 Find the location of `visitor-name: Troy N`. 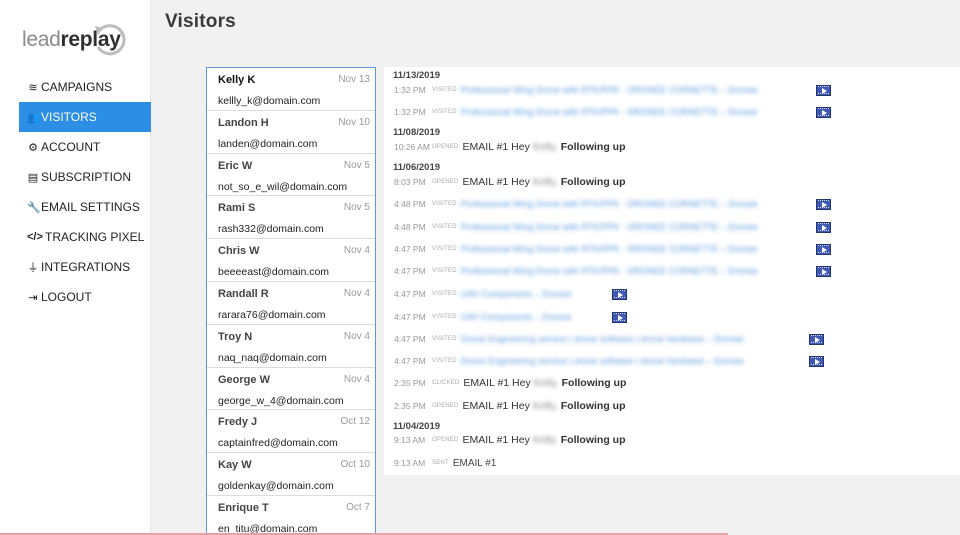

visitor-name: Troy N is located at coordinates (235, 336).